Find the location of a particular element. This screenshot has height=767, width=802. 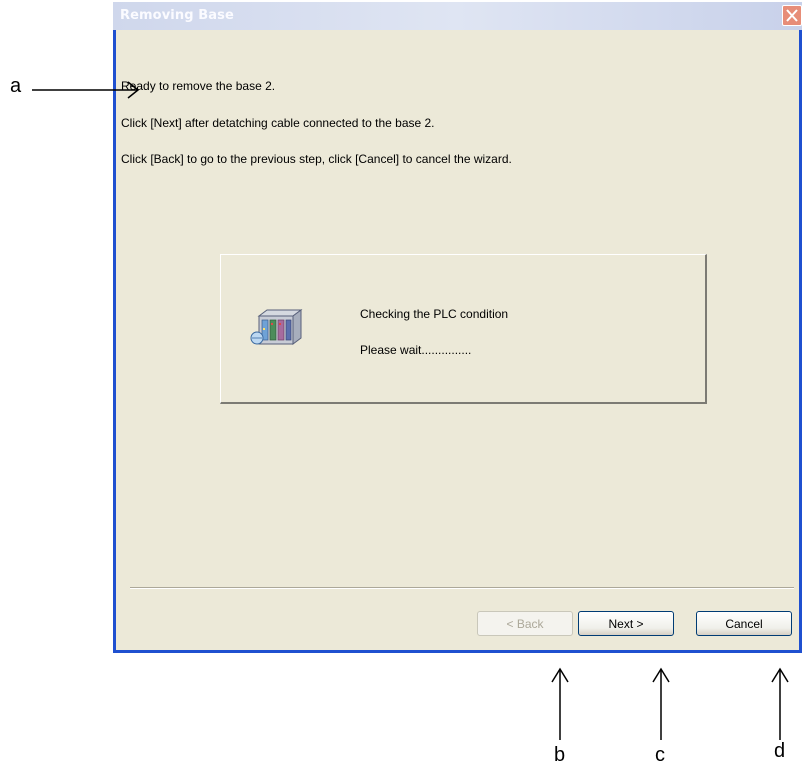

close-icon is located at coordinates (792, 15).